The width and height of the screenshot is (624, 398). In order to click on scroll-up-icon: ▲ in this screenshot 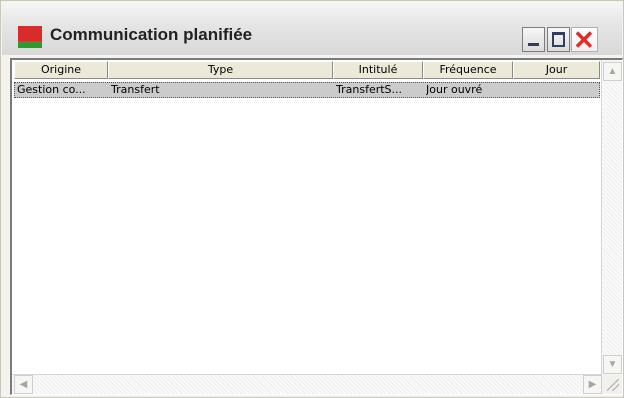, I will do `click(612, 71)`.